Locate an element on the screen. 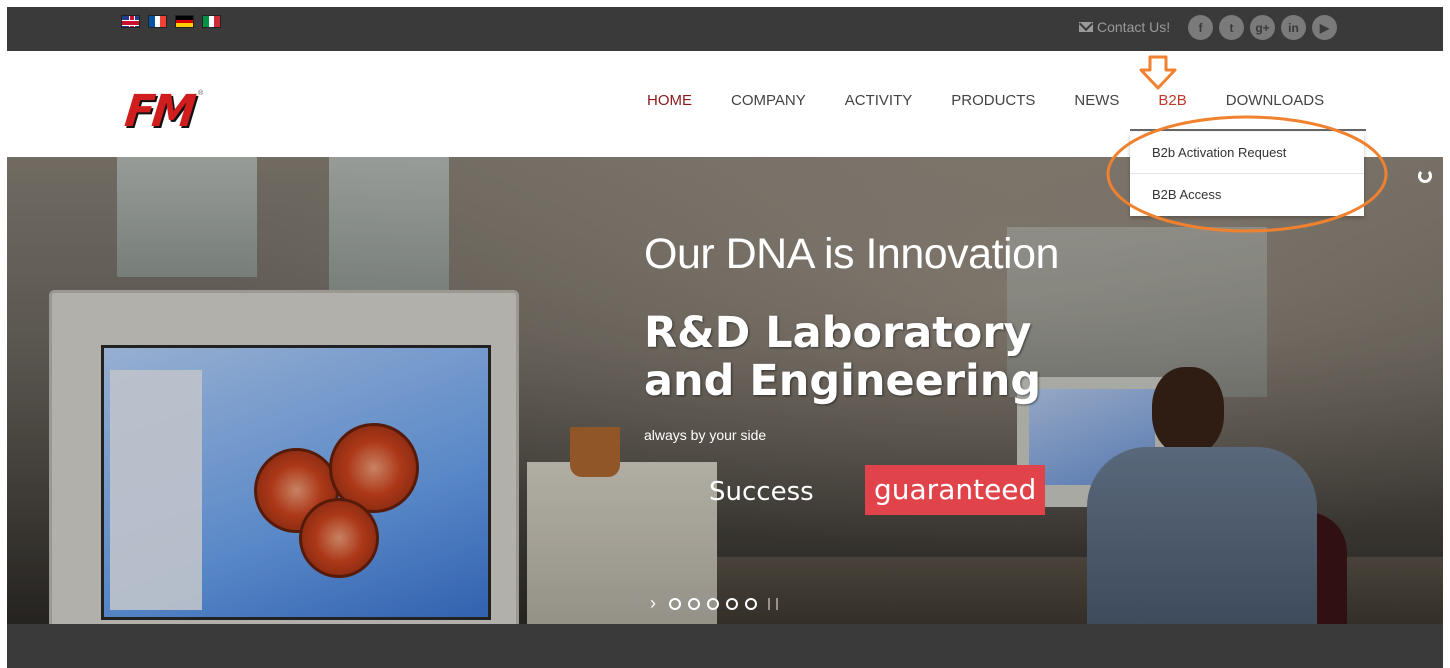  social-links: f t g+ in ▶ is located at coordinates (1262, 27).